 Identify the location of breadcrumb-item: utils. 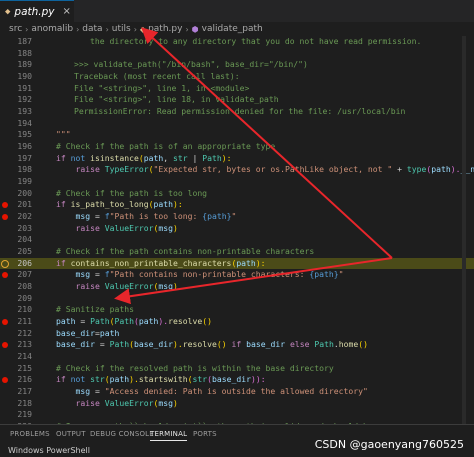
(121, 29).